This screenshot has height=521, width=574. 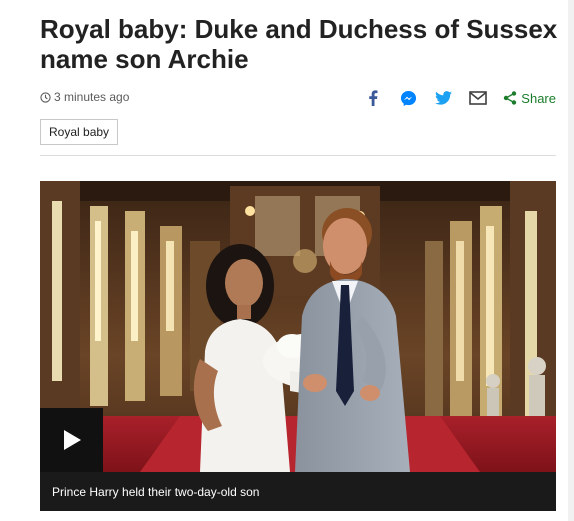 I want to click on share-bar: Share, so click(x=451, y=98).